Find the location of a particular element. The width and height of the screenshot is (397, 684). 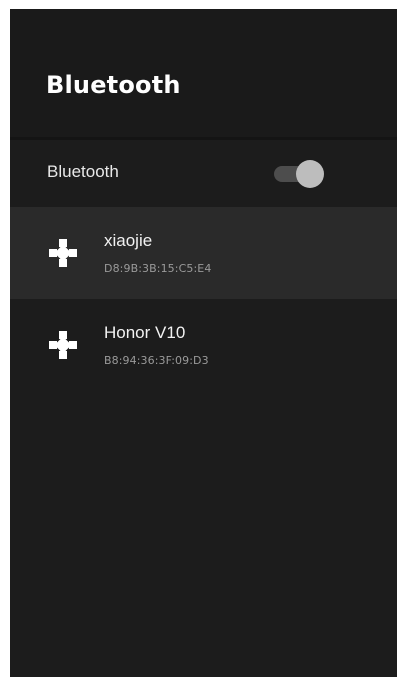

device-item-honor-v10: Honor V10 B8:94:36:3F:09:D3 is located at coordinates (203, 345).